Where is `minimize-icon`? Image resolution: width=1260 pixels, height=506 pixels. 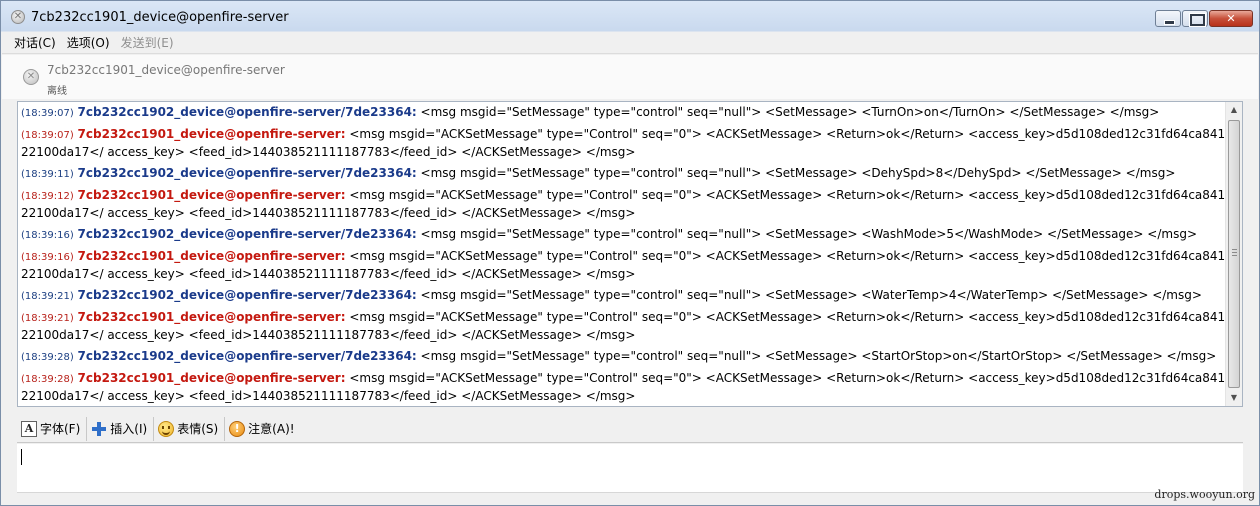
minimize-icon is located at coordinates (1168, 18).